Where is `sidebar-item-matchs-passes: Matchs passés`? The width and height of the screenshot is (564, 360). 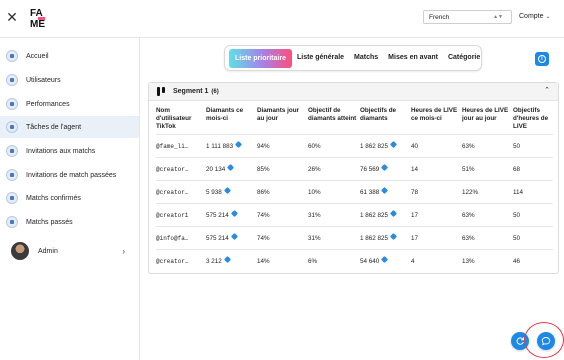
sidebar-item-matchs-passes: Matchs passés is located at coordinates (69, 222).